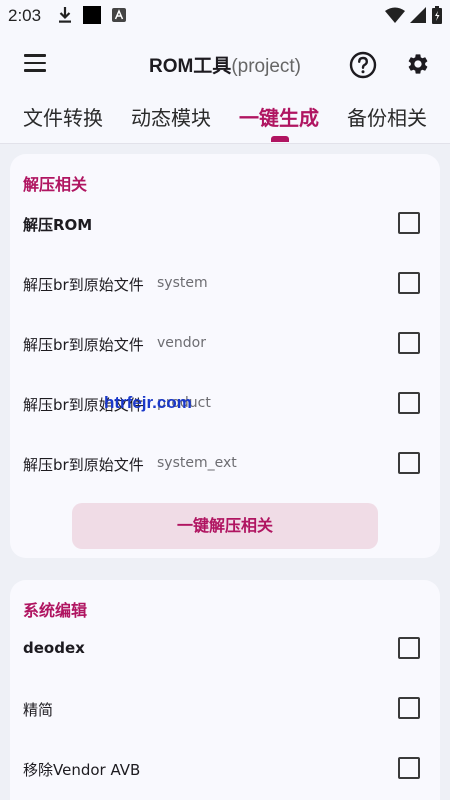 This screenshot has height=800, width=450. What do you see at coordinates (437, 15) in the screenshot?
I see `battery-icon` at bounding box center [437, 15].